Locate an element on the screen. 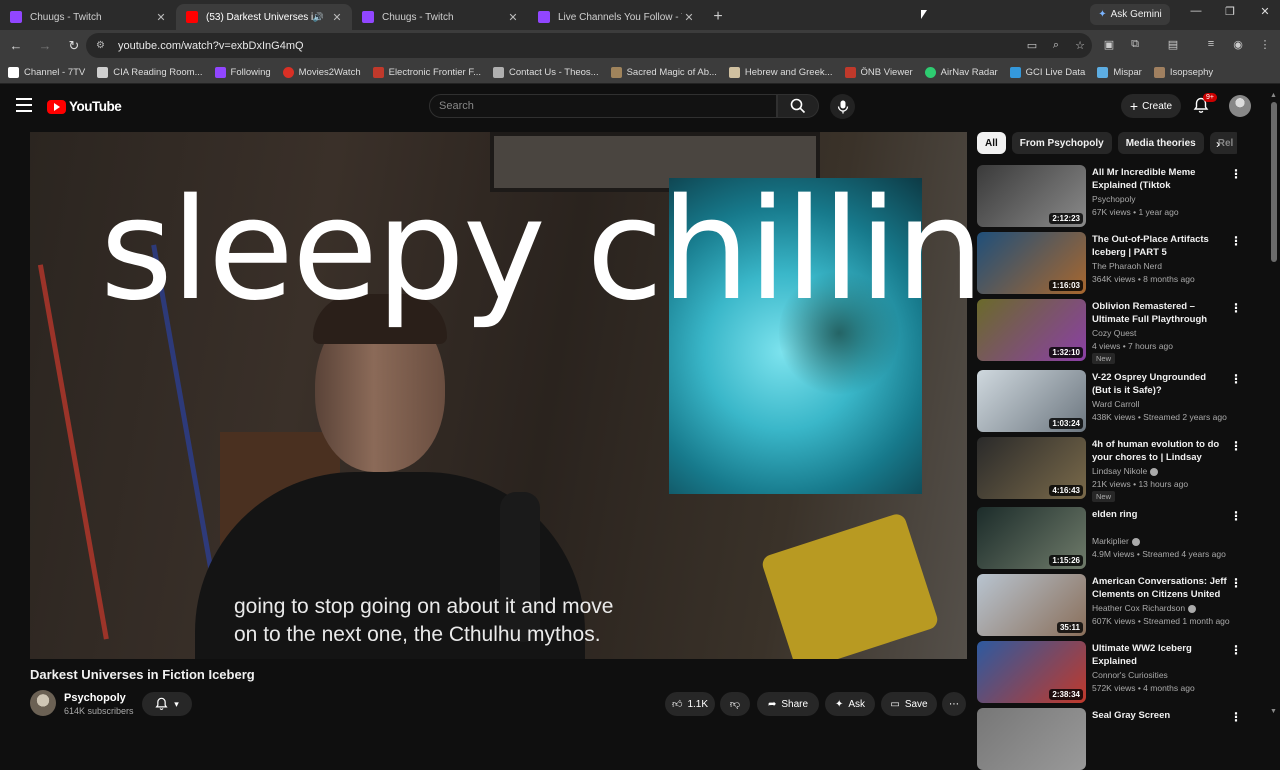 This screenshot has height=770, width=1280. video-thumbnail: 1:16:03 is located at coordinates (1031, 263).